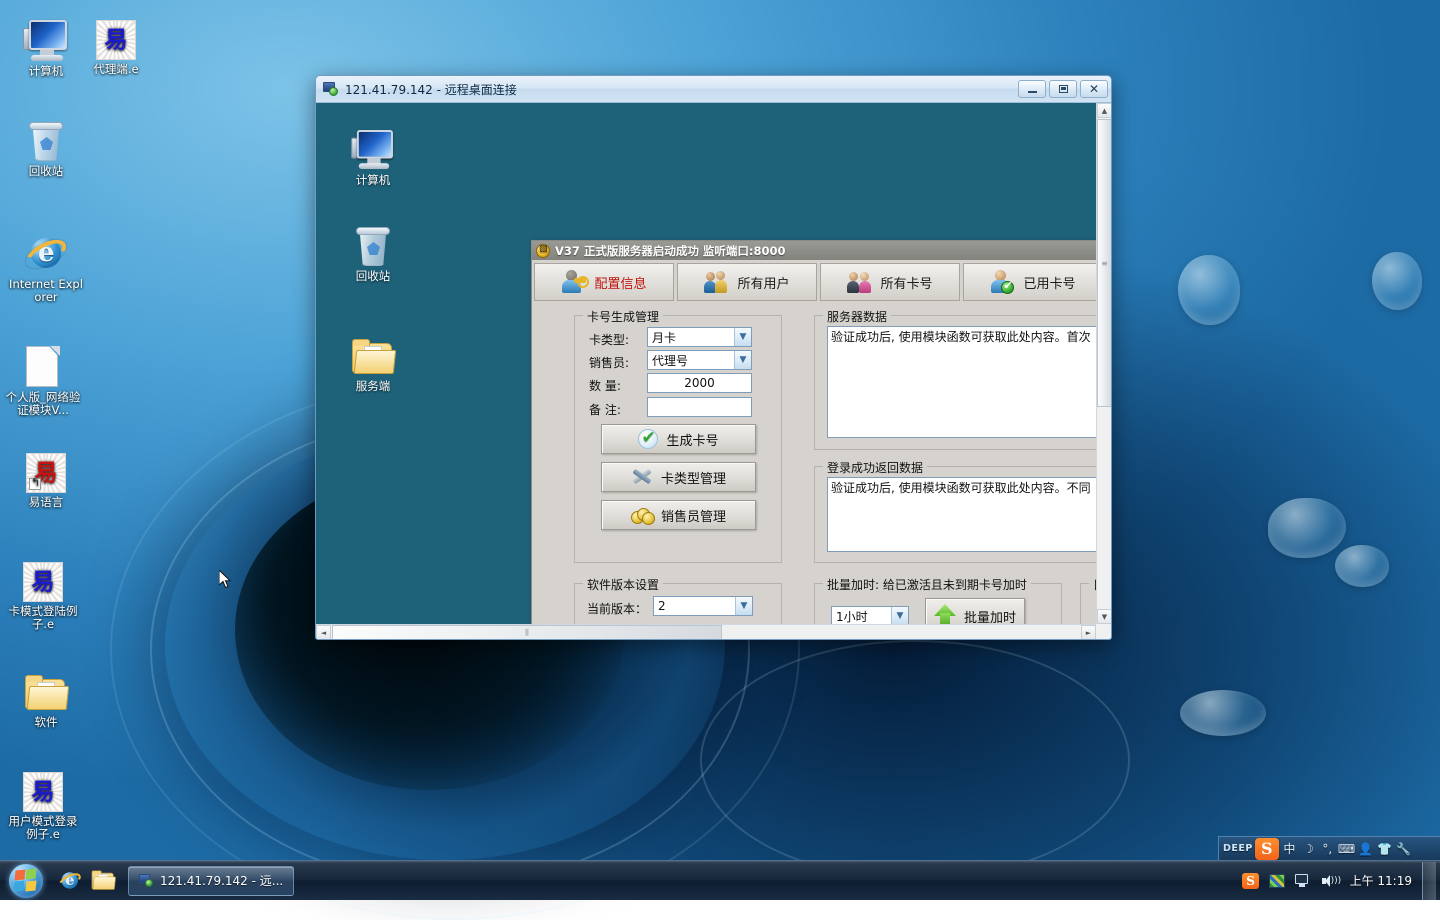 The height and width of the screenshot is (920, 1440). I want to click on desktop-icon-label: 卡模式登陆例子.e, so click(43, 618).